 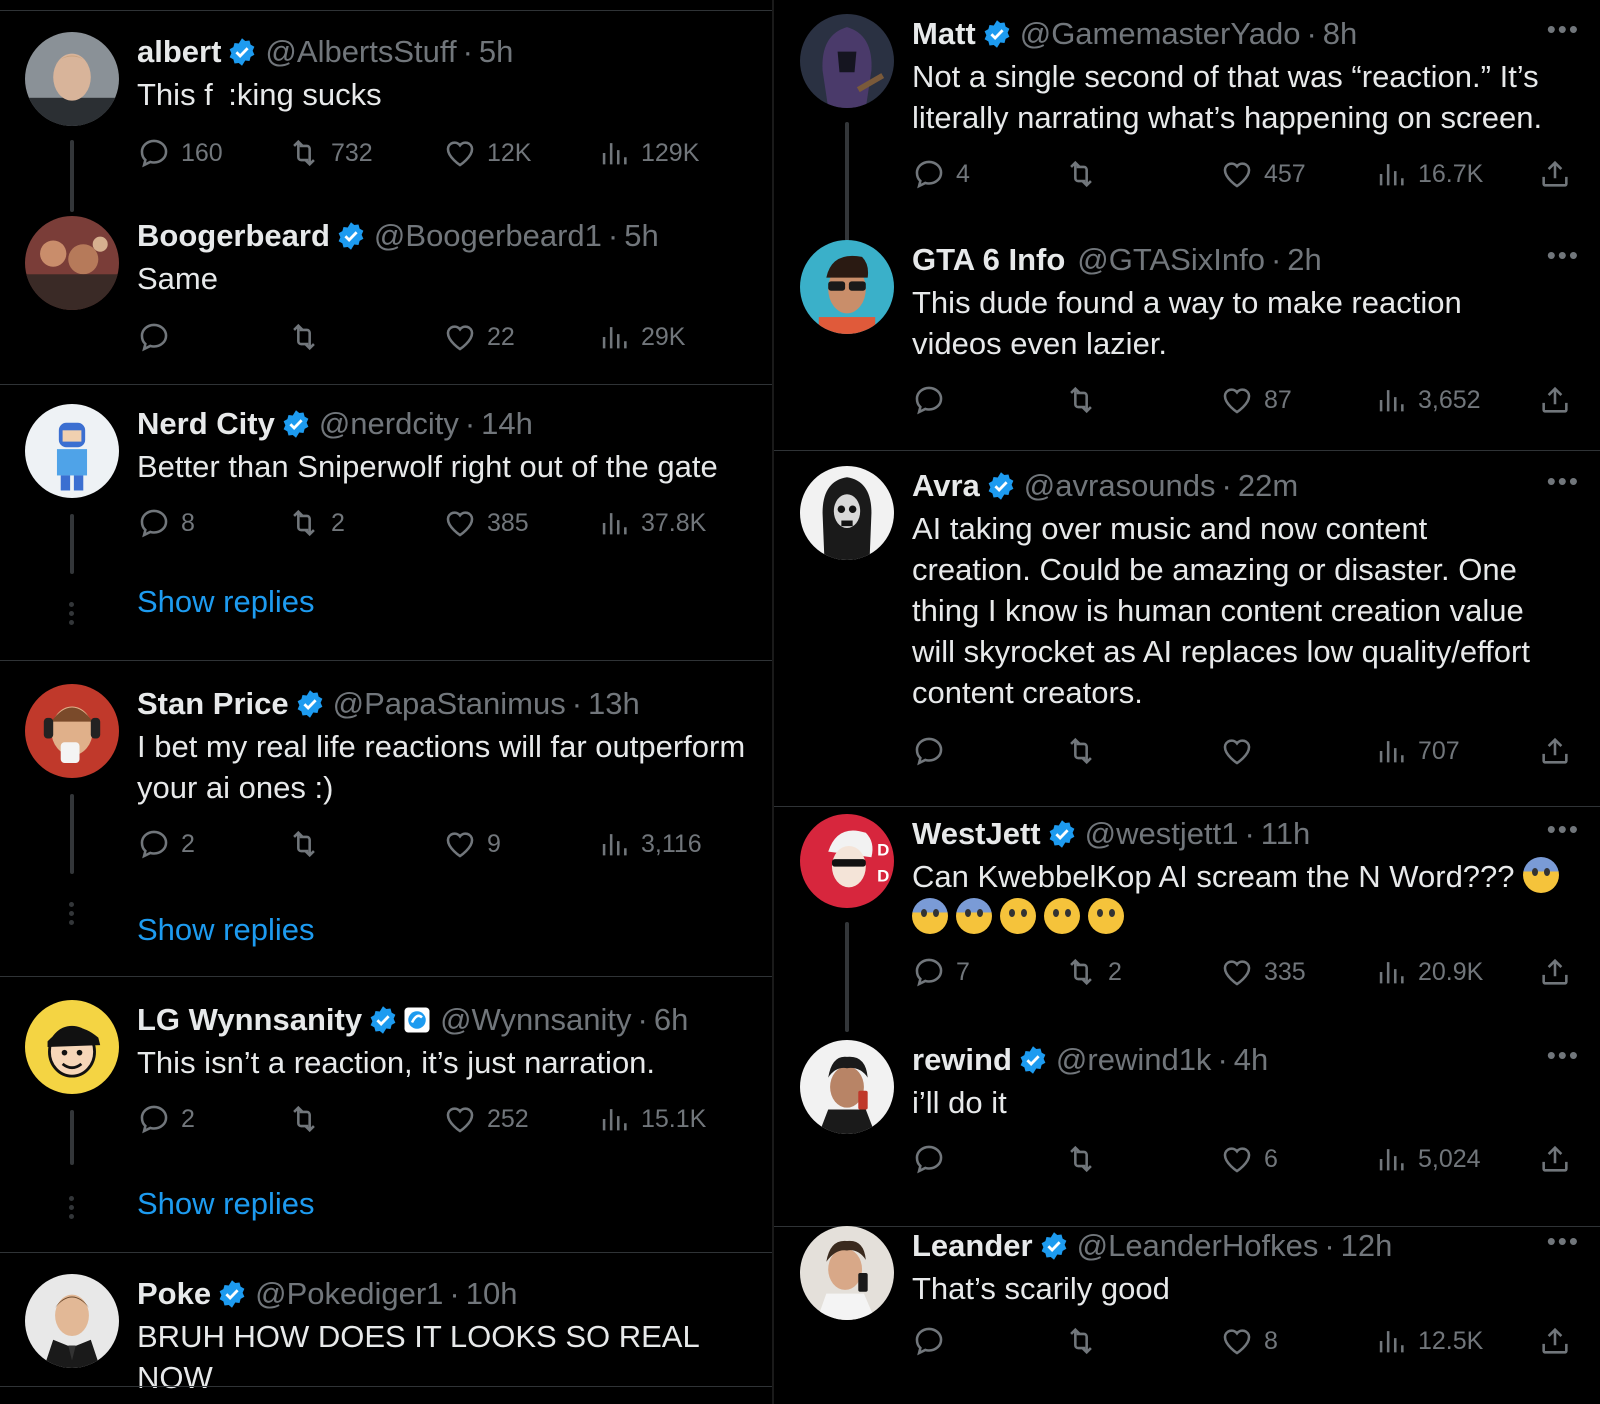 I want to click on timestamp: 11h, so click(x=1285, y=834).